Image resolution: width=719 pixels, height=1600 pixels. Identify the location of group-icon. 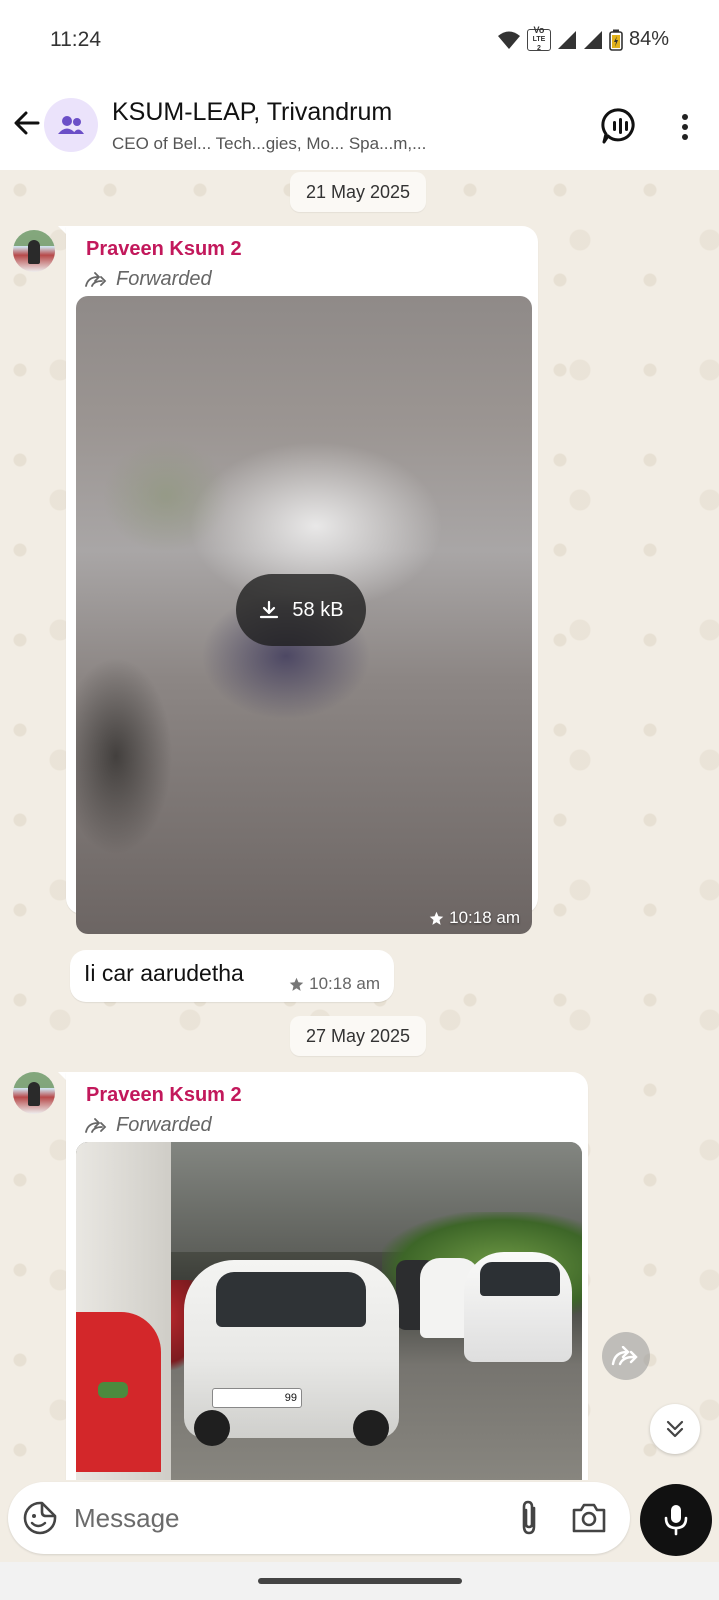
(71, 125).